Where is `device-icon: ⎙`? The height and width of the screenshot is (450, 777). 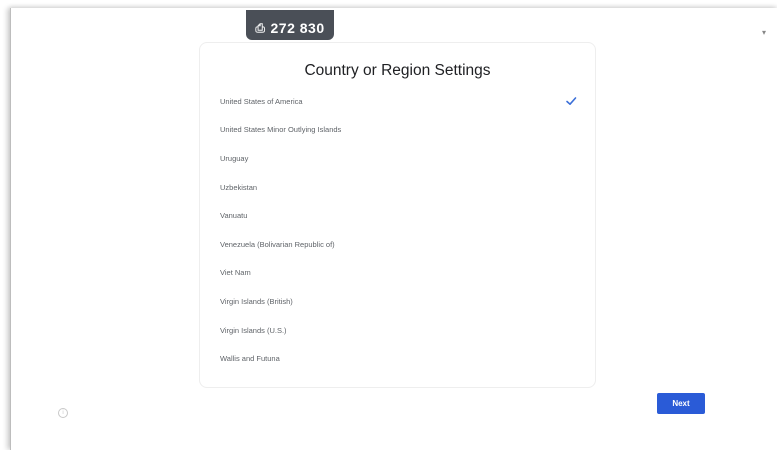 device-icon: ⎙ is located at coordinates (260, 28).